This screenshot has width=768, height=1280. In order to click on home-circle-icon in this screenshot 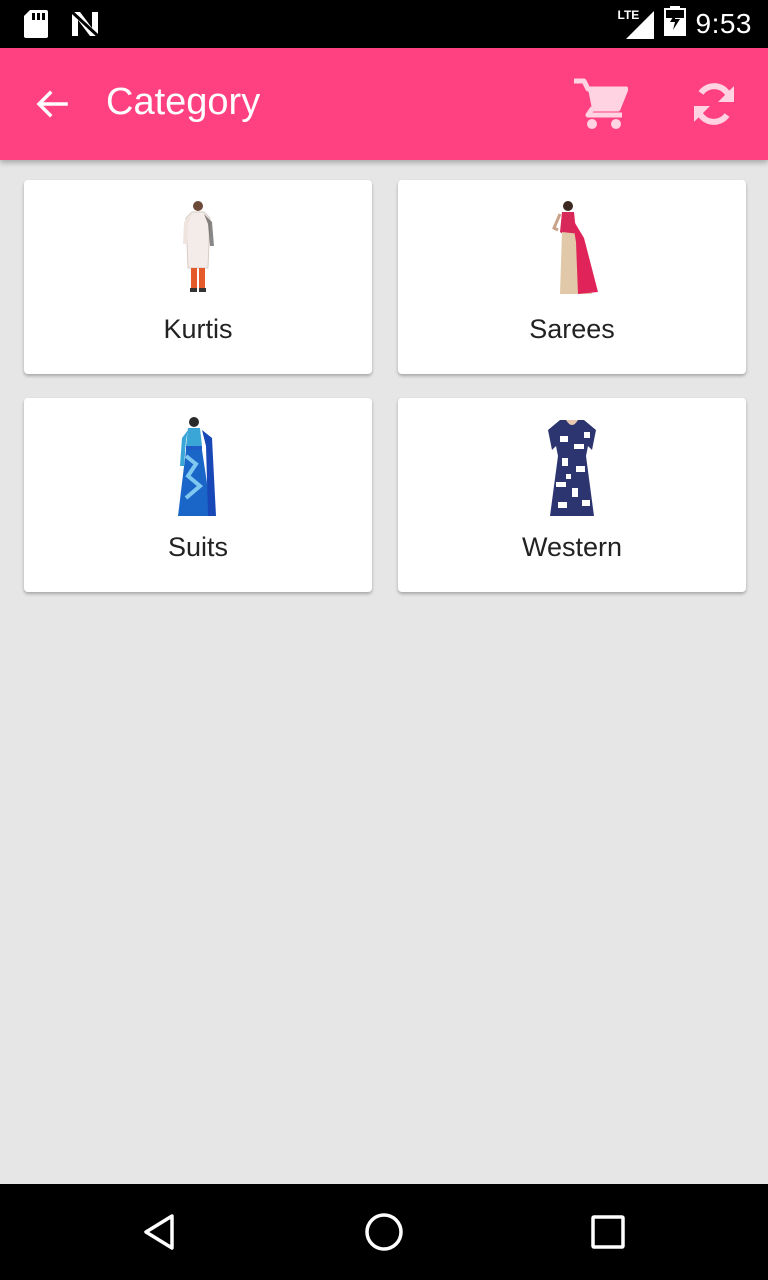, I will do `click(384, 1232)`.